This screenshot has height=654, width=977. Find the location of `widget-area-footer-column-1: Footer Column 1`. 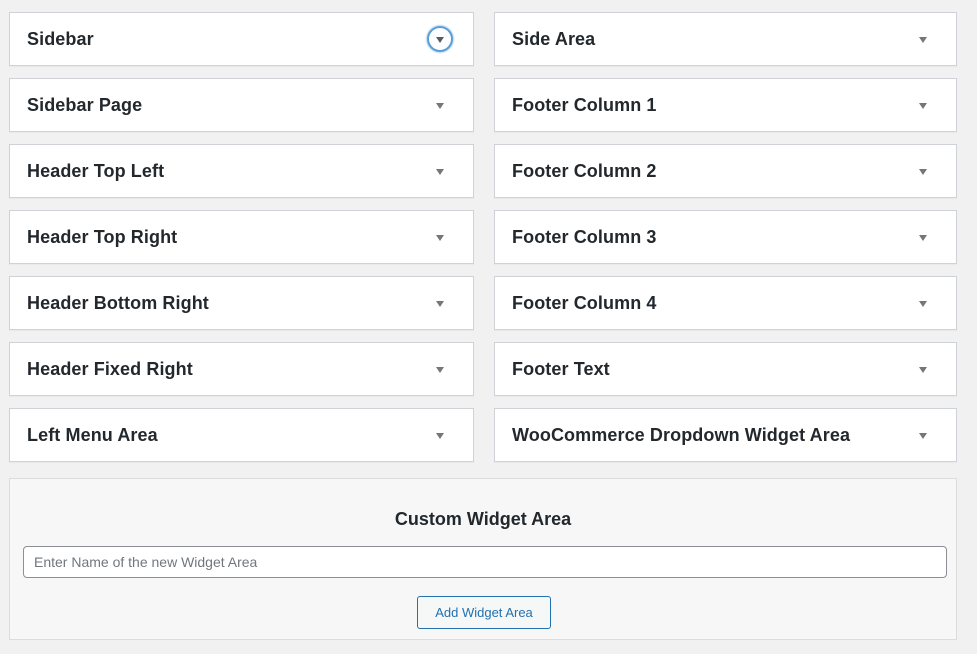

widget-area-footer-column-1: Footer Column 1 is located at coordinates (725, 105).